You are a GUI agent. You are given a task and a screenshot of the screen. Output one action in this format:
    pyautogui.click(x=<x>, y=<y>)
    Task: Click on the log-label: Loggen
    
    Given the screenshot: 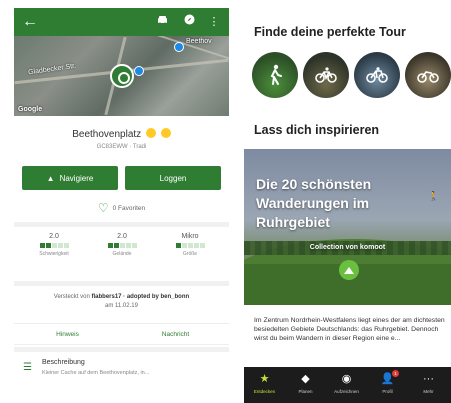 What is the action you would take?
    pyautogui.click(x=173, y=178)
    